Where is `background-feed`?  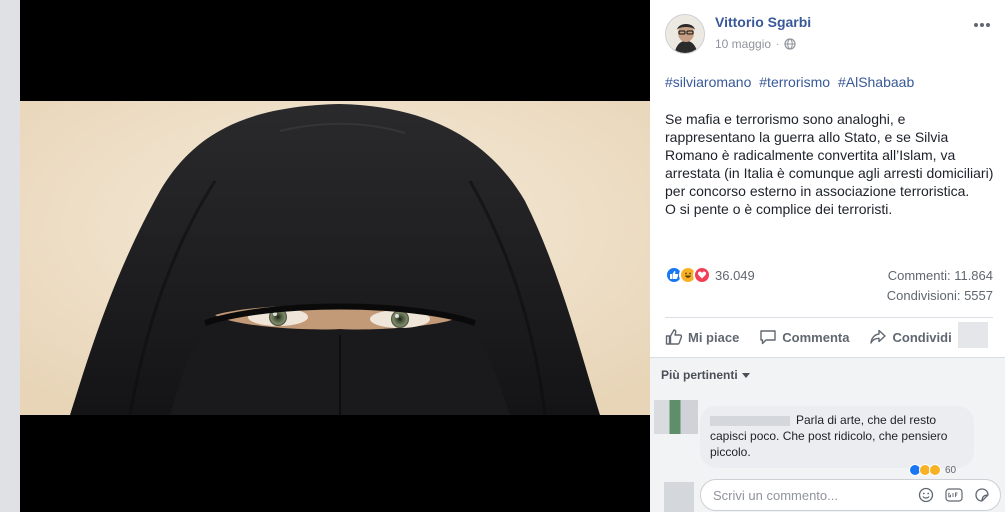
background-feed is located at coordinates (10, 256).